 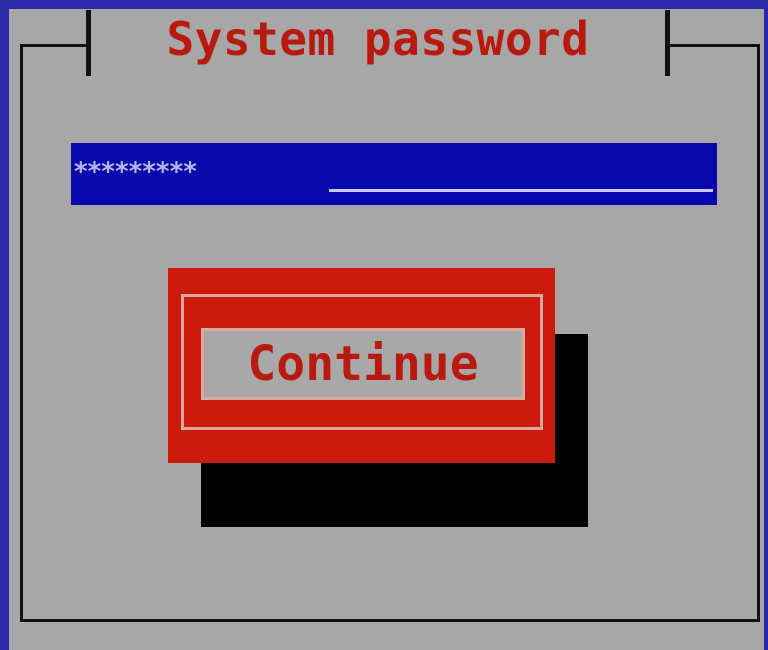 I want to click on password-input: *********, so click(x=394, y=174).